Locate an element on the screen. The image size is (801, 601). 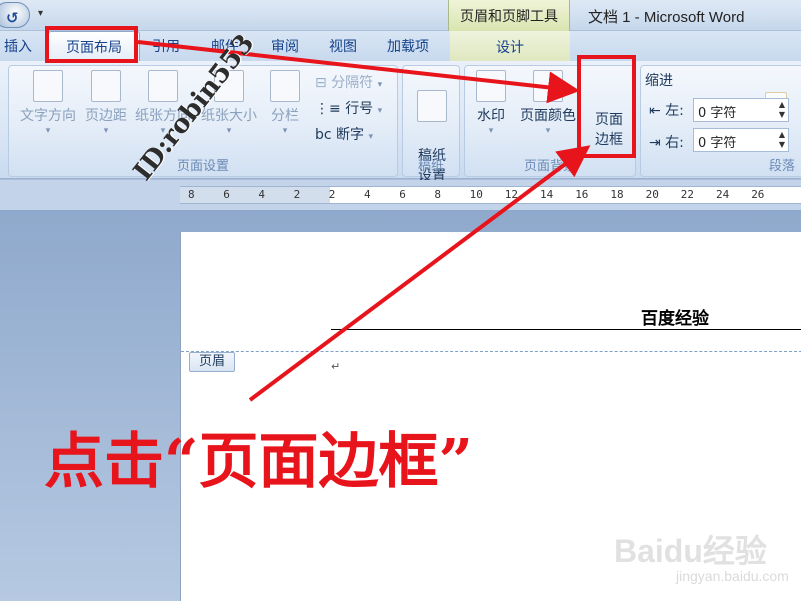
group-label-manuscript: 稿纸 is located at coordinates (430, 166).